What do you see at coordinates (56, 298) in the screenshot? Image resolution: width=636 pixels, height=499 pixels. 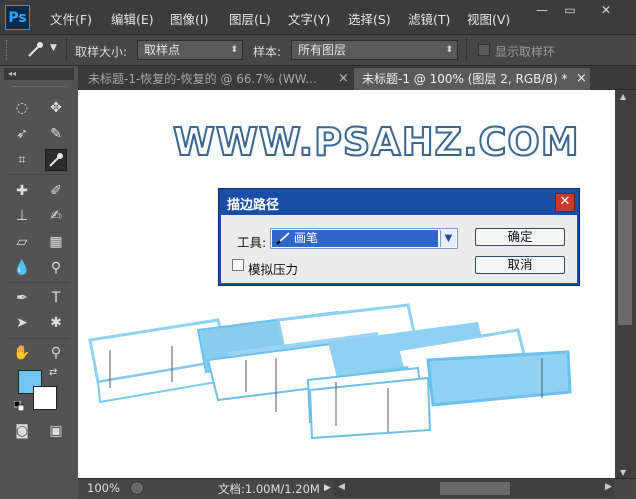 I see `type-tool-icon: T` at bounding box center [56, 298].